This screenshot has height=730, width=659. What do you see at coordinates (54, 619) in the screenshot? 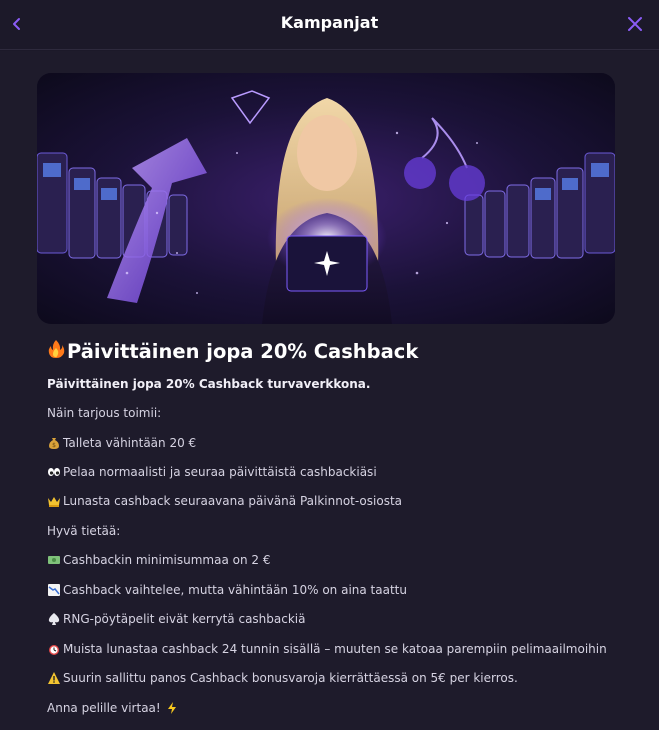
I see `spade-icon` at bounding box center [54, 619].